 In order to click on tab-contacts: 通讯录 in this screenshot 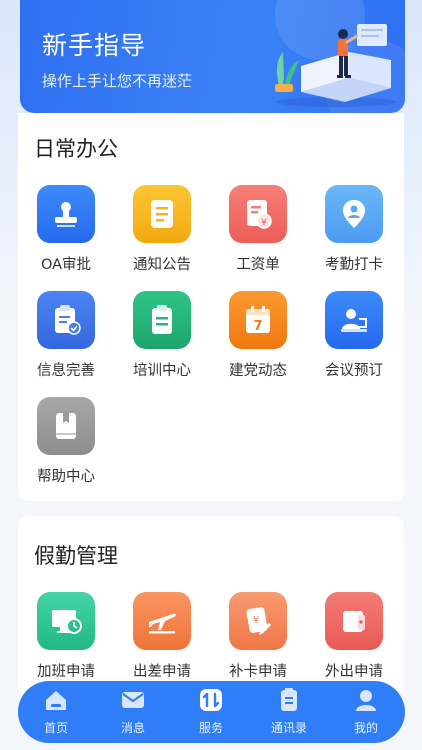, I will do `click(289, 711)`.